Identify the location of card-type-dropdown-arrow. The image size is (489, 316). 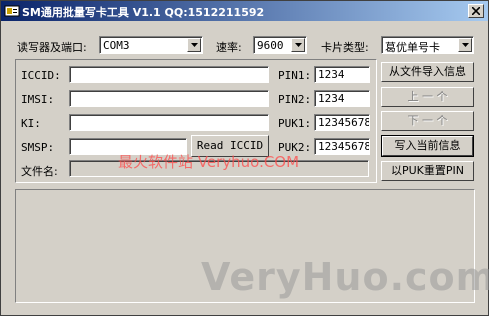
(465, 45).